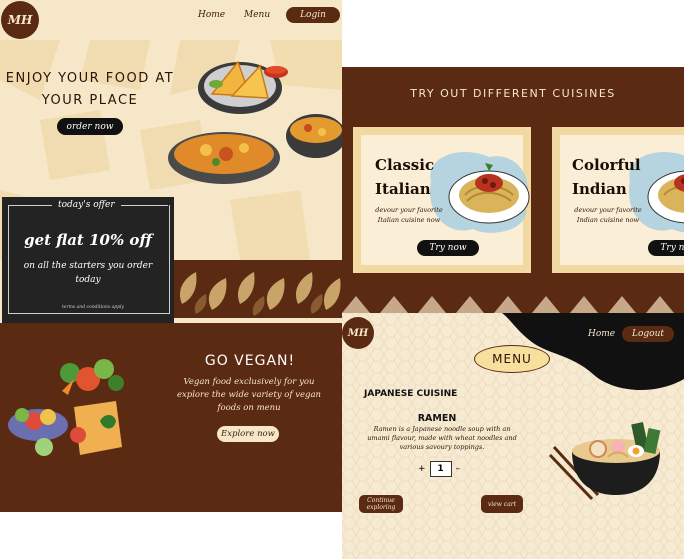  I want to click on order-now-button: order now, so click(90, 126).